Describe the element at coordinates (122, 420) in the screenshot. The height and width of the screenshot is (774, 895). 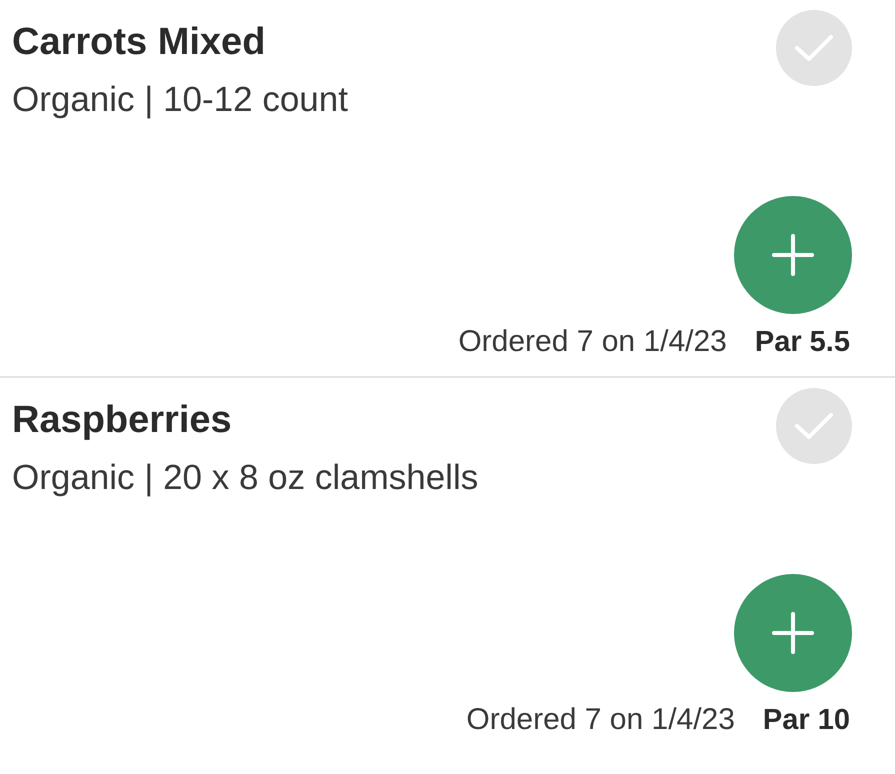
I see `product-name: Raspberries` at that location.